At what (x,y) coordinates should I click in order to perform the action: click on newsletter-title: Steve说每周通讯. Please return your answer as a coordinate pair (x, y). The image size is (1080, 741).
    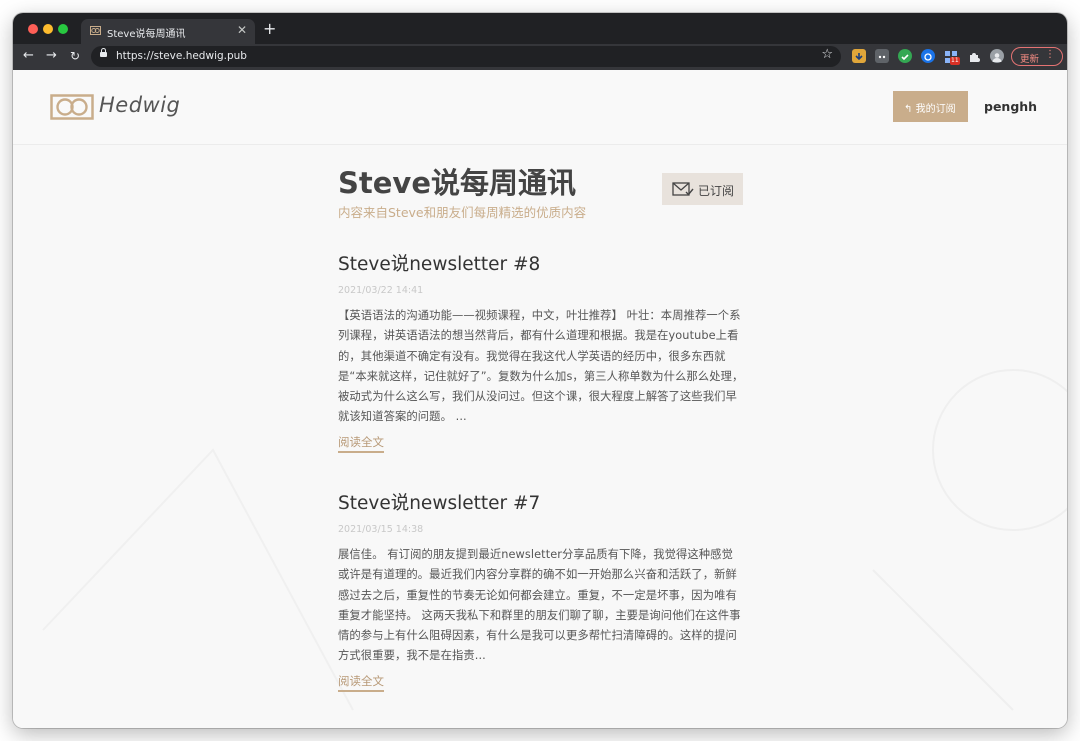
    Looking at the image, I should click on (457, 183).